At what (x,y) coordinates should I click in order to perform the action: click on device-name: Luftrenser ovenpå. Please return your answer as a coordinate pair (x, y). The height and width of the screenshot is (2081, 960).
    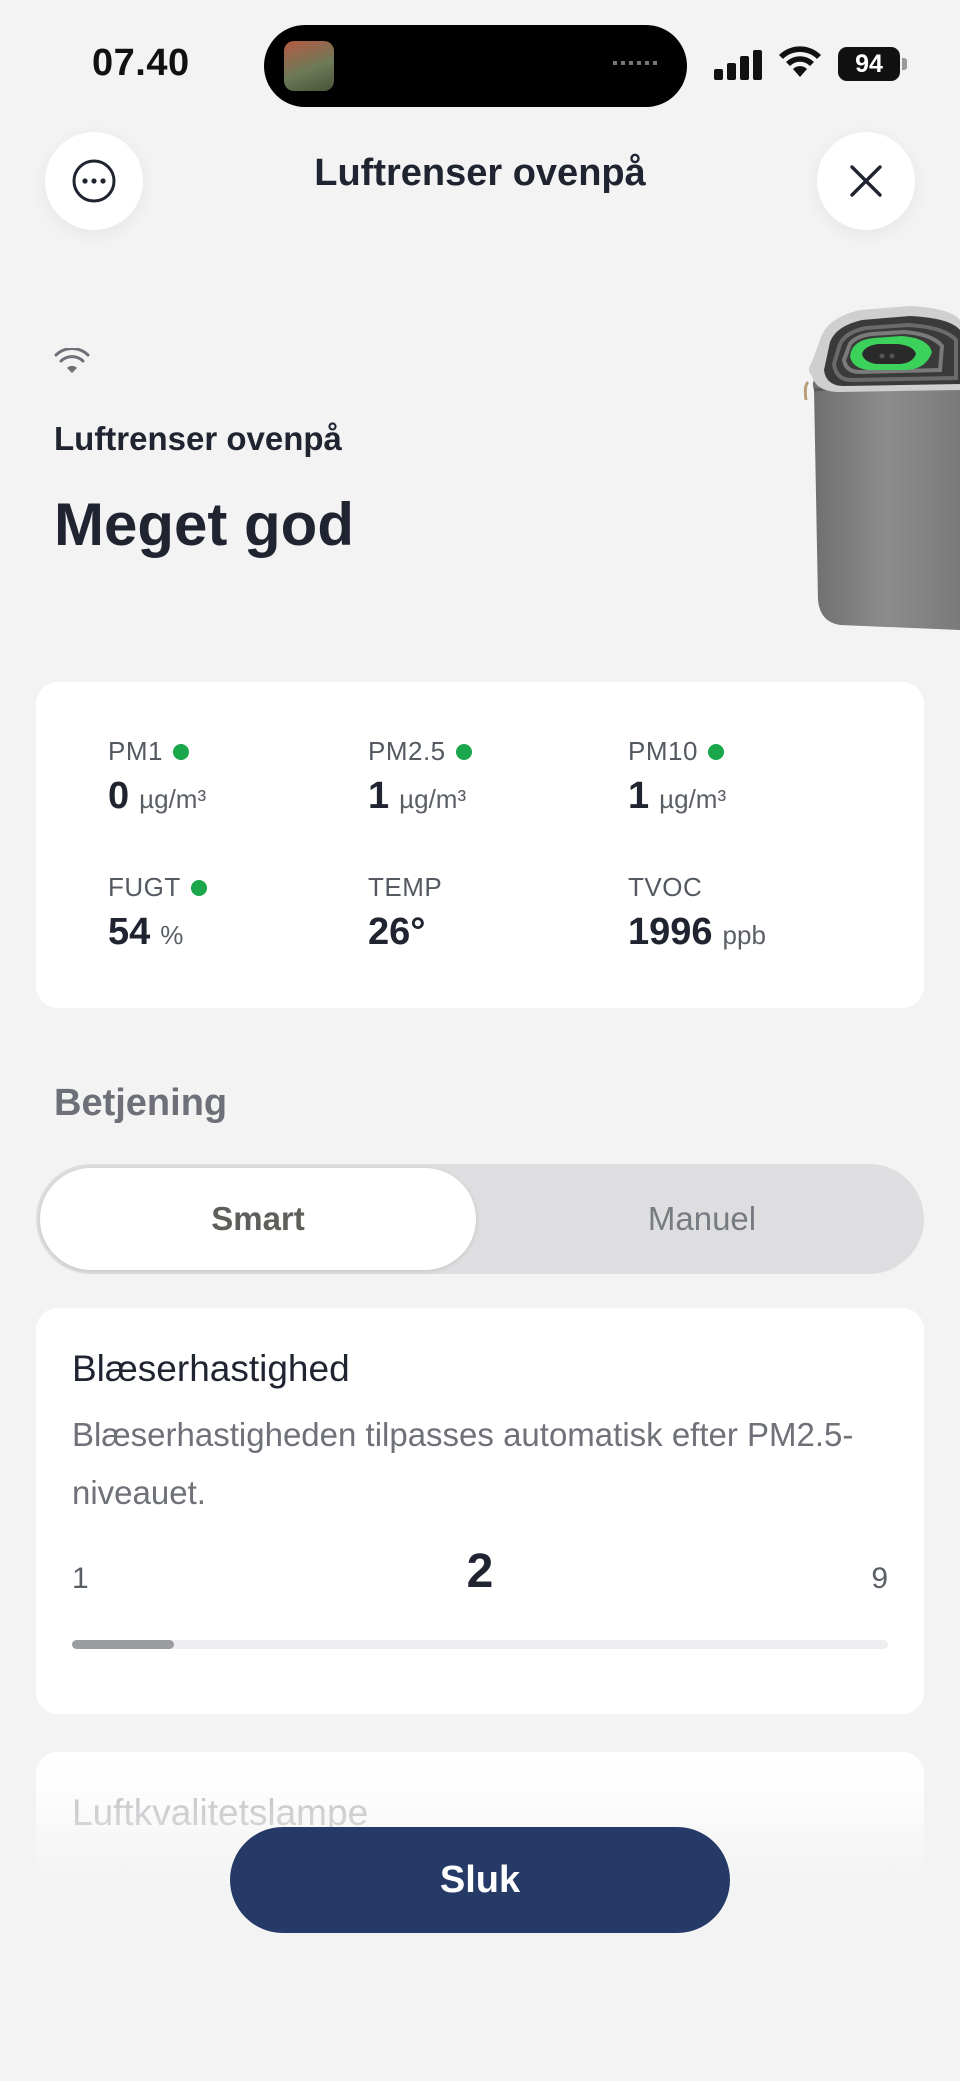
    Looking at the image, I should click on (198, 438).